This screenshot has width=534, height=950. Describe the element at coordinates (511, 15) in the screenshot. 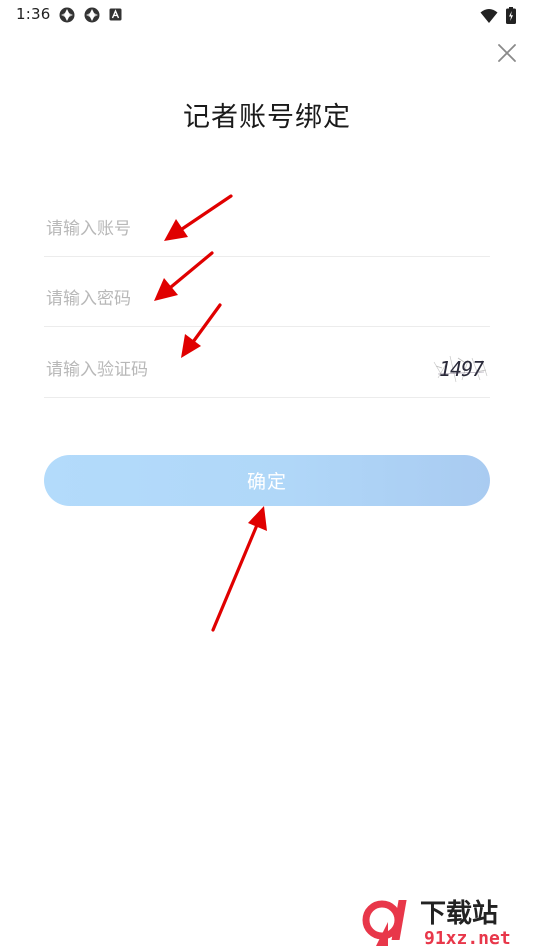

I see `battery-icon` at that location.